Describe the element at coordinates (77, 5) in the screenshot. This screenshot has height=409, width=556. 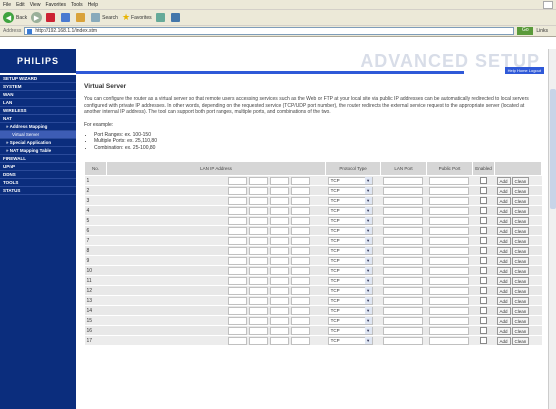
I see `menu-tools: Tools` at that location.